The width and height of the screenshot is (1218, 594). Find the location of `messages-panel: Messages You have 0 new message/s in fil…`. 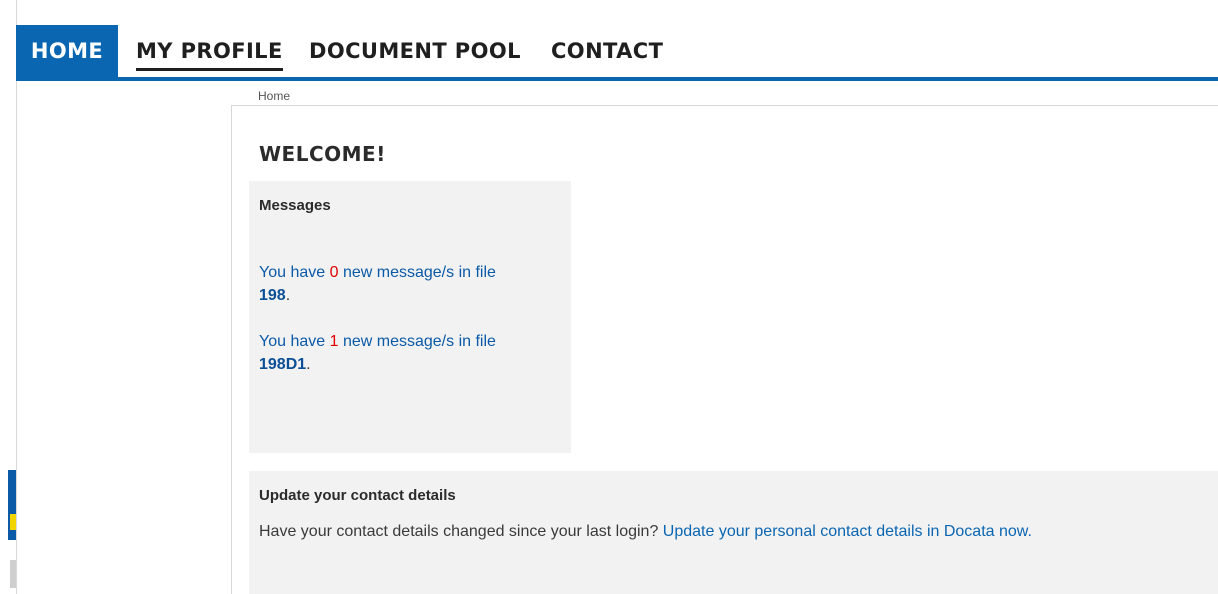

messages-panel: Messages You have 0 new message/s in fil… is located at coordinates (410, 317).